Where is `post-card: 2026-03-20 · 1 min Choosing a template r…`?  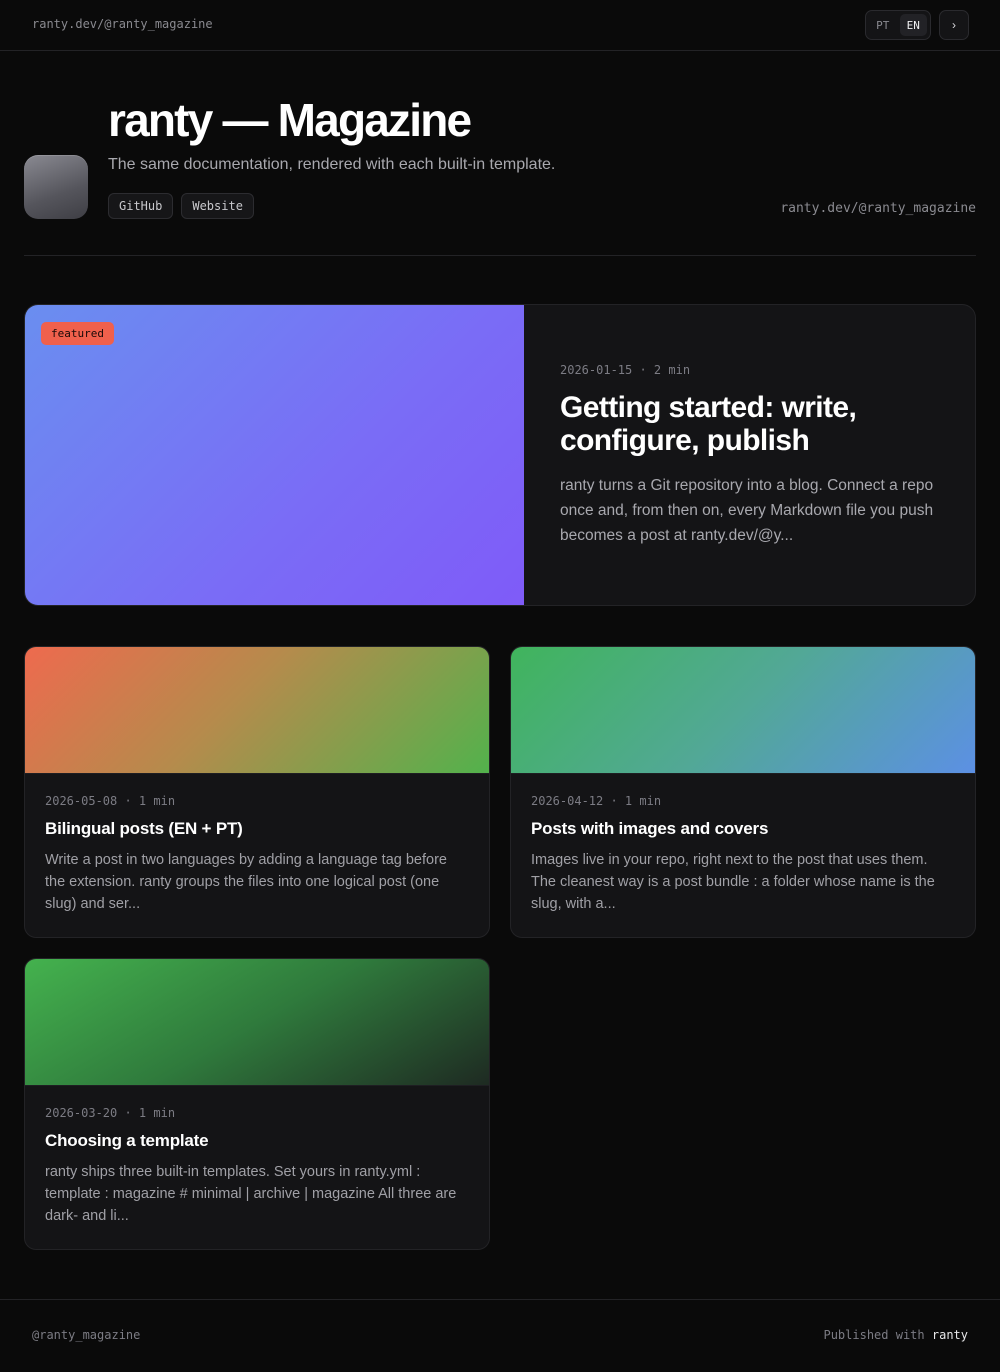
post-card: 2026-03-20 · 1 min Choosing a template r… is located at coordinates (257, 1104).